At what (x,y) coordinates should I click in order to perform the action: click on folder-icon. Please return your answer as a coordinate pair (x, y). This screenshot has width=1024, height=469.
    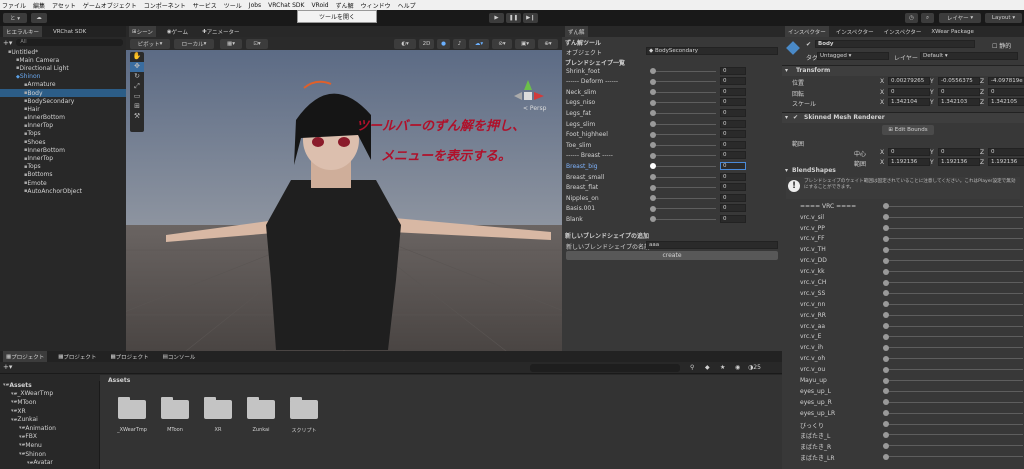
    Looking at the image, I should click on (175, 408).